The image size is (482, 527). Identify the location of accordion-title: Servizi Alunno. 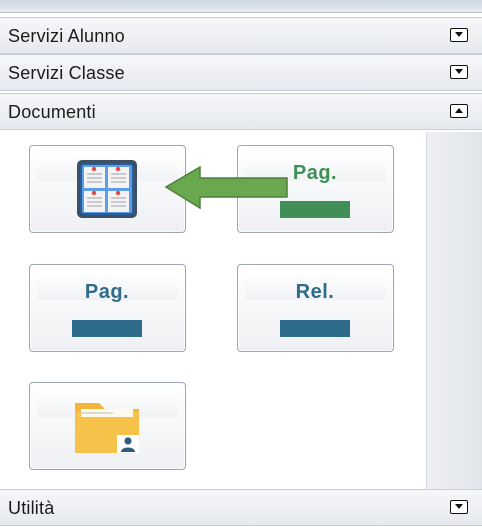
(66, 36).